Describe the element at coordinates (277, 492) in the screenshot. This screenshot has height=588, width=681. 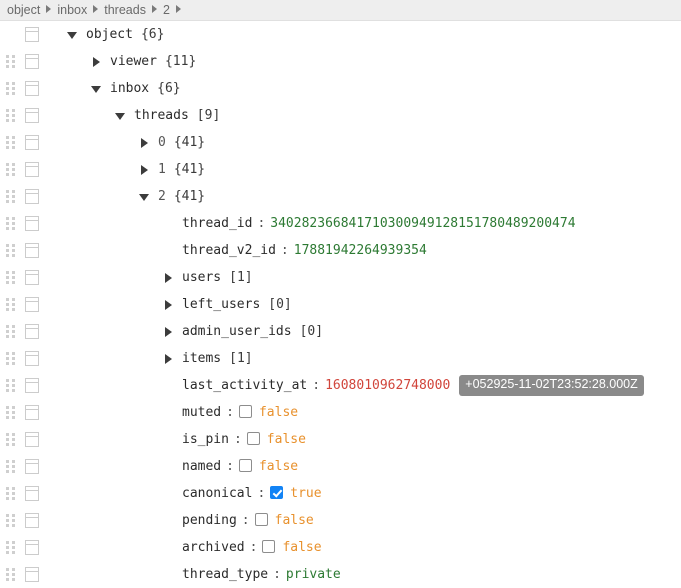
I see `checkbox-checked` at that location.